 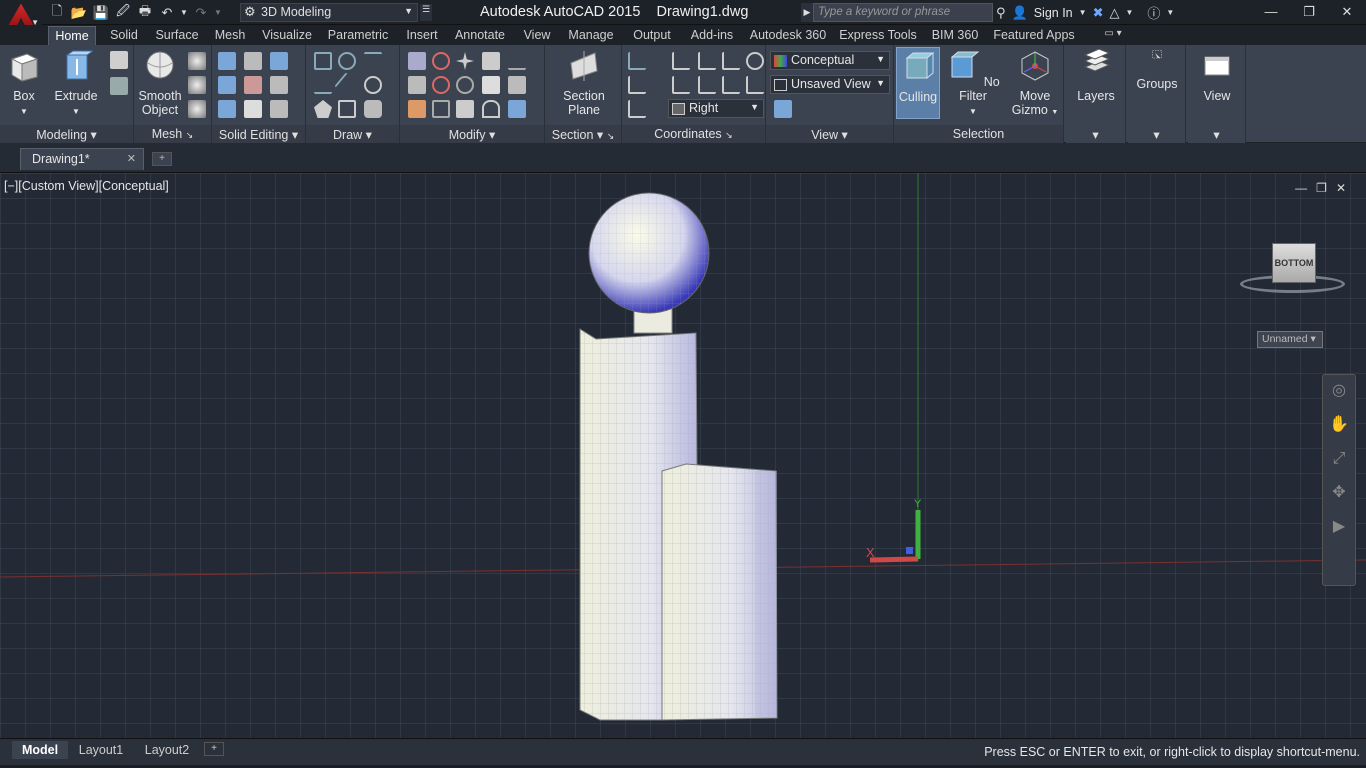 What do you see at coordinates (652, 35) in the screenshot?
I see `tab-output: Output` at bounding box center [652, 35].